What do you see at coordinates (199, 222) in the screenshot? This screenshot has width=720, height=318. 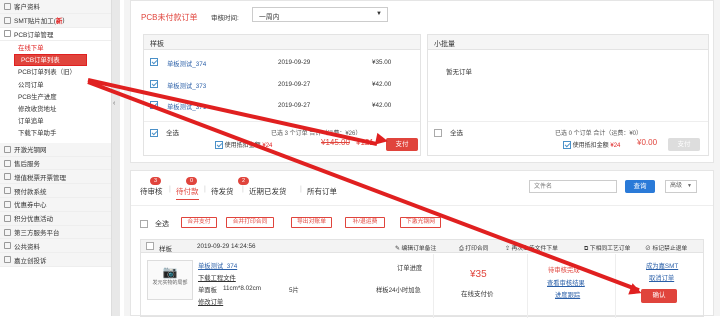 I see `merge-pay-button: 合并支付` at bounding box center [199, 222].